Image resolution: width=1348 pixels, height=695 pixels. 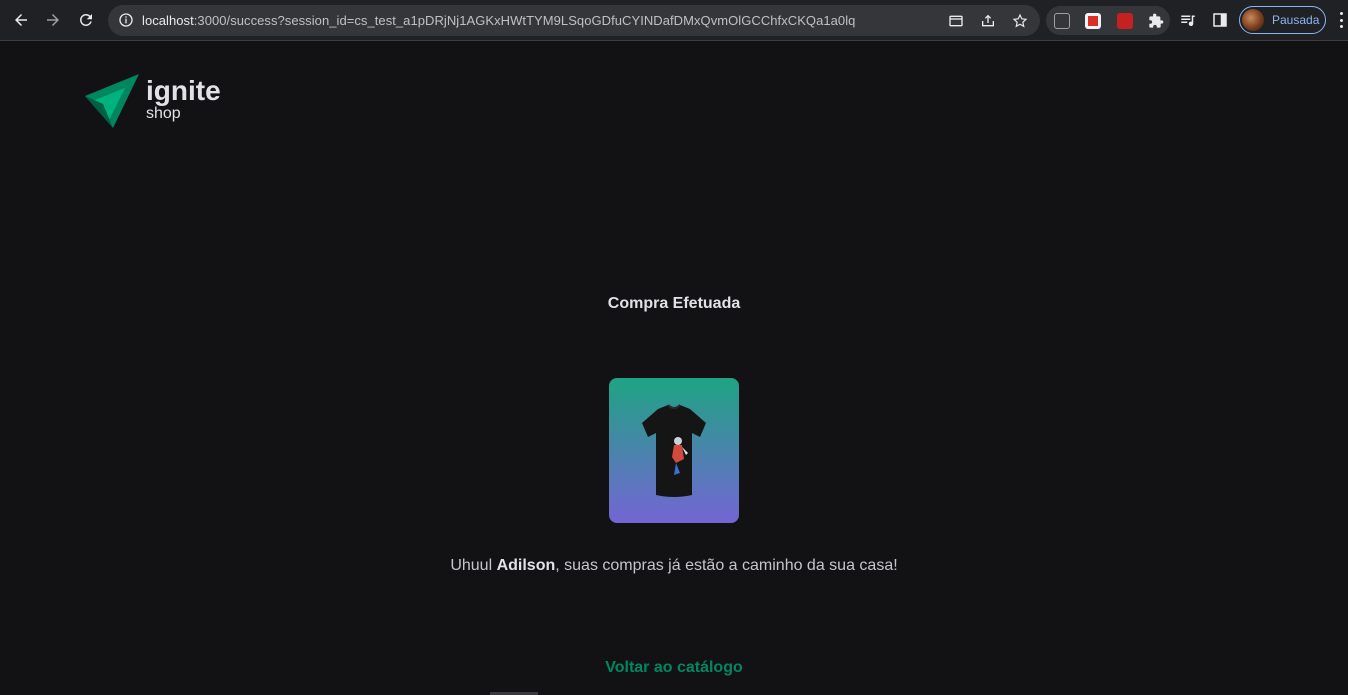 What do you see at coordinates (526, 565) in the screenshot?
I see `customer-name: Adilson` at bounding box center [526, 565].